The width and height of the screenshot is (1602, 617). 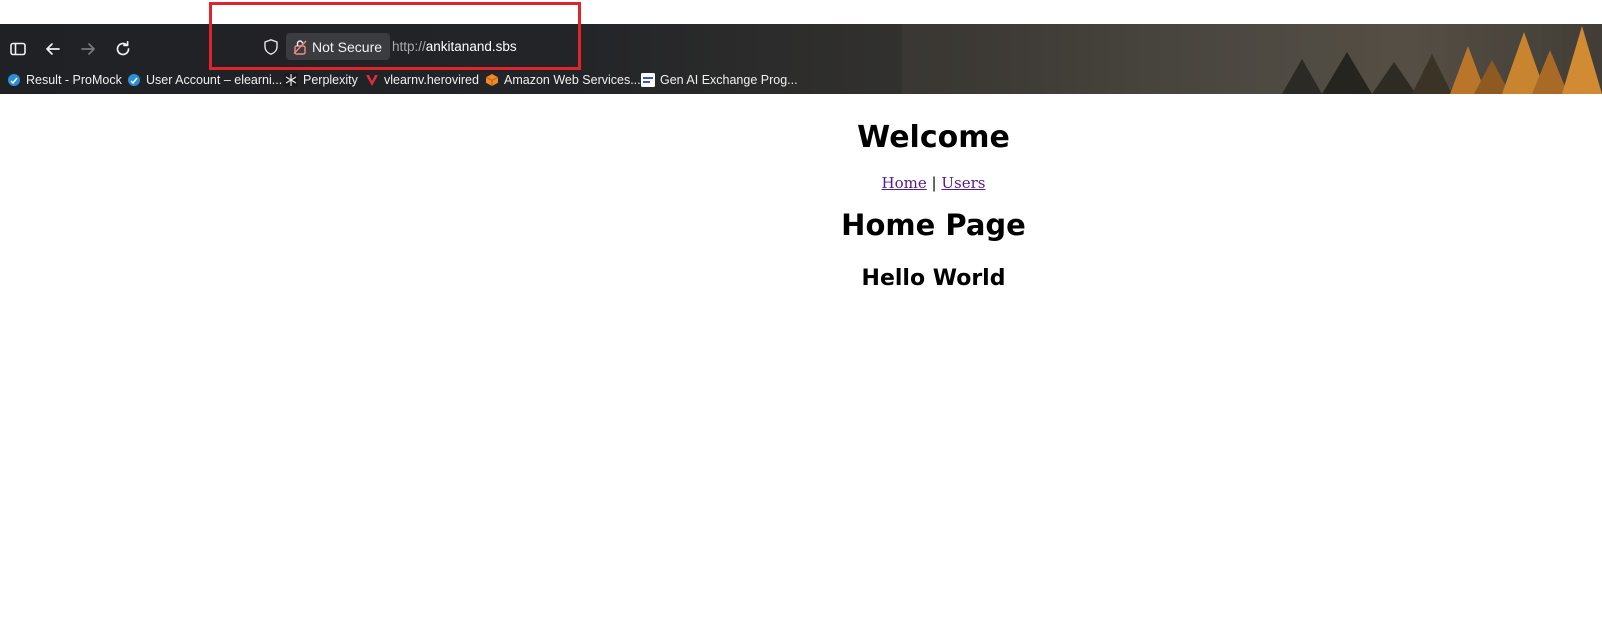 What do you see at coordinates (933, 278) in the screenshot?
I see `hello-world-heading: Hello World` at bounding box center [933, 278].